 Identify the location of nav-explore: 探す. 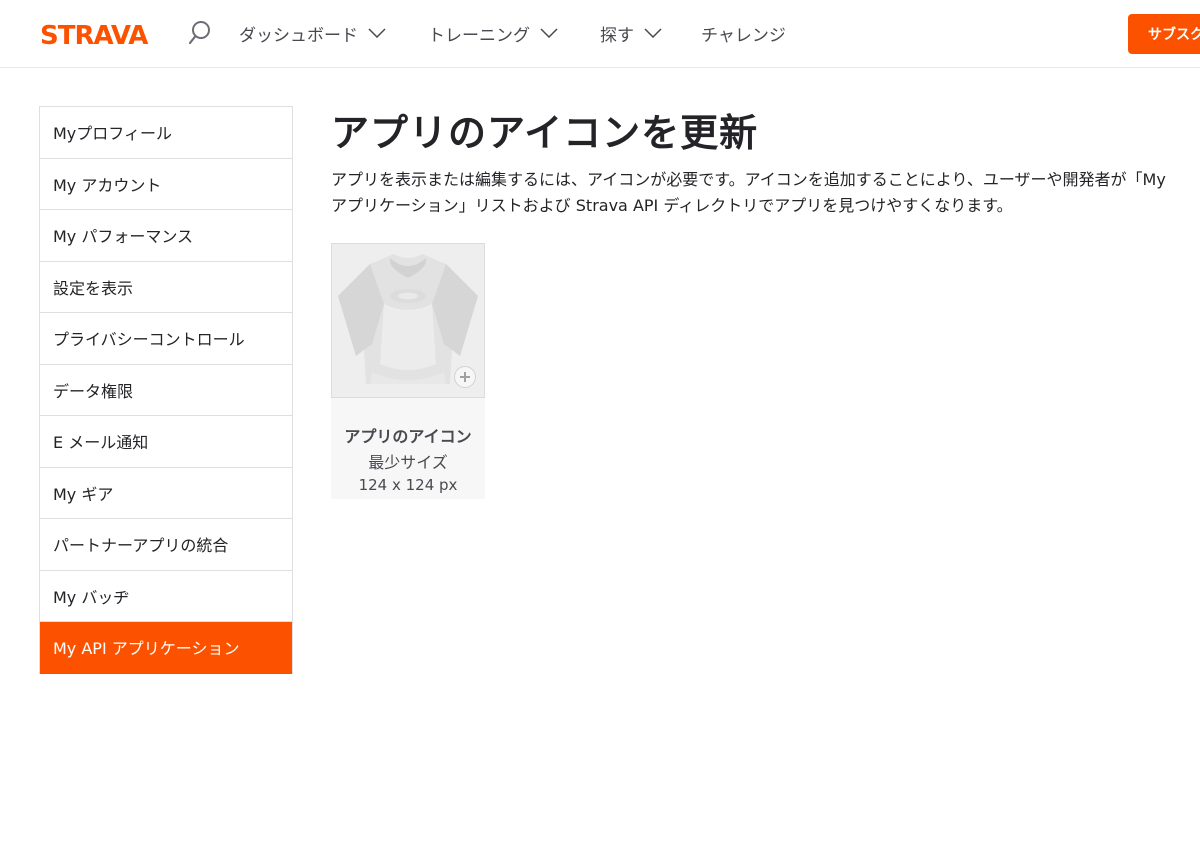
(631, 33).